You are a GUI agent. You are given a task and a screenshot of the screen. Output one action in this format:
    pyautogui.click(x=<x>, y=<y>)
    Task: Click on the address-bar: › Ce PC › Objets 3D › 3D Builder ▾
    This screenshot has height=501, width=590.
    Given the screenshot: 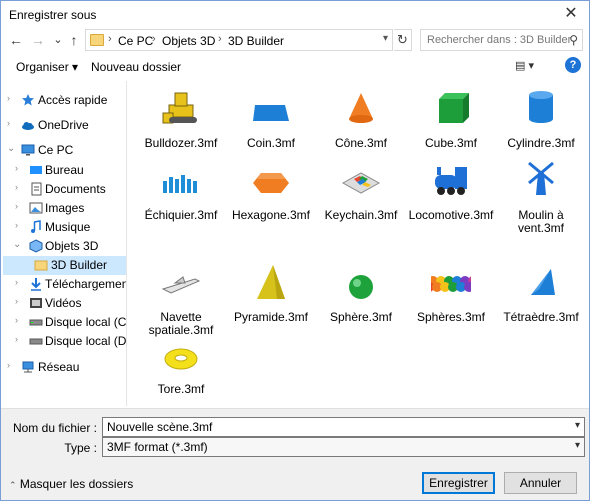 What is the action you would take?
    pyautogui.click(x=239, y=40)
    